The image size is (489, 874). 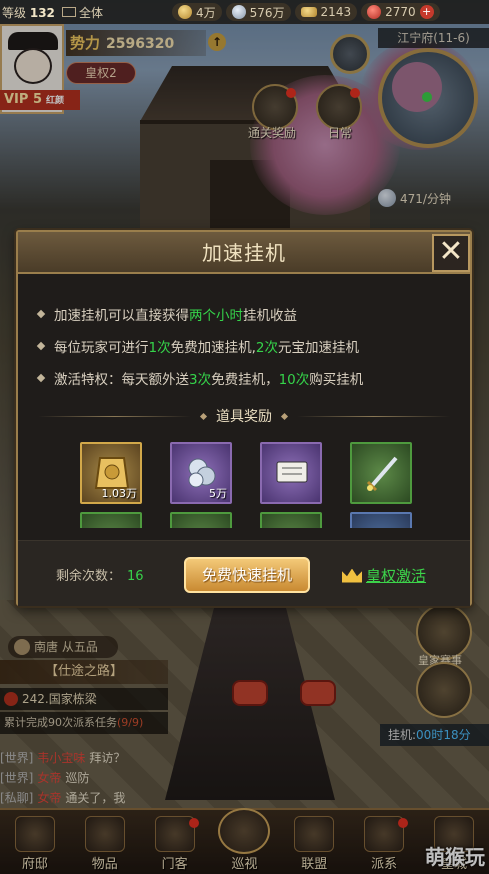 What do you see at coordinates (121, 316) in the screenshot?
I see `rule-text: 加速挂机可以直接获得` at bounding box center [121, 316].